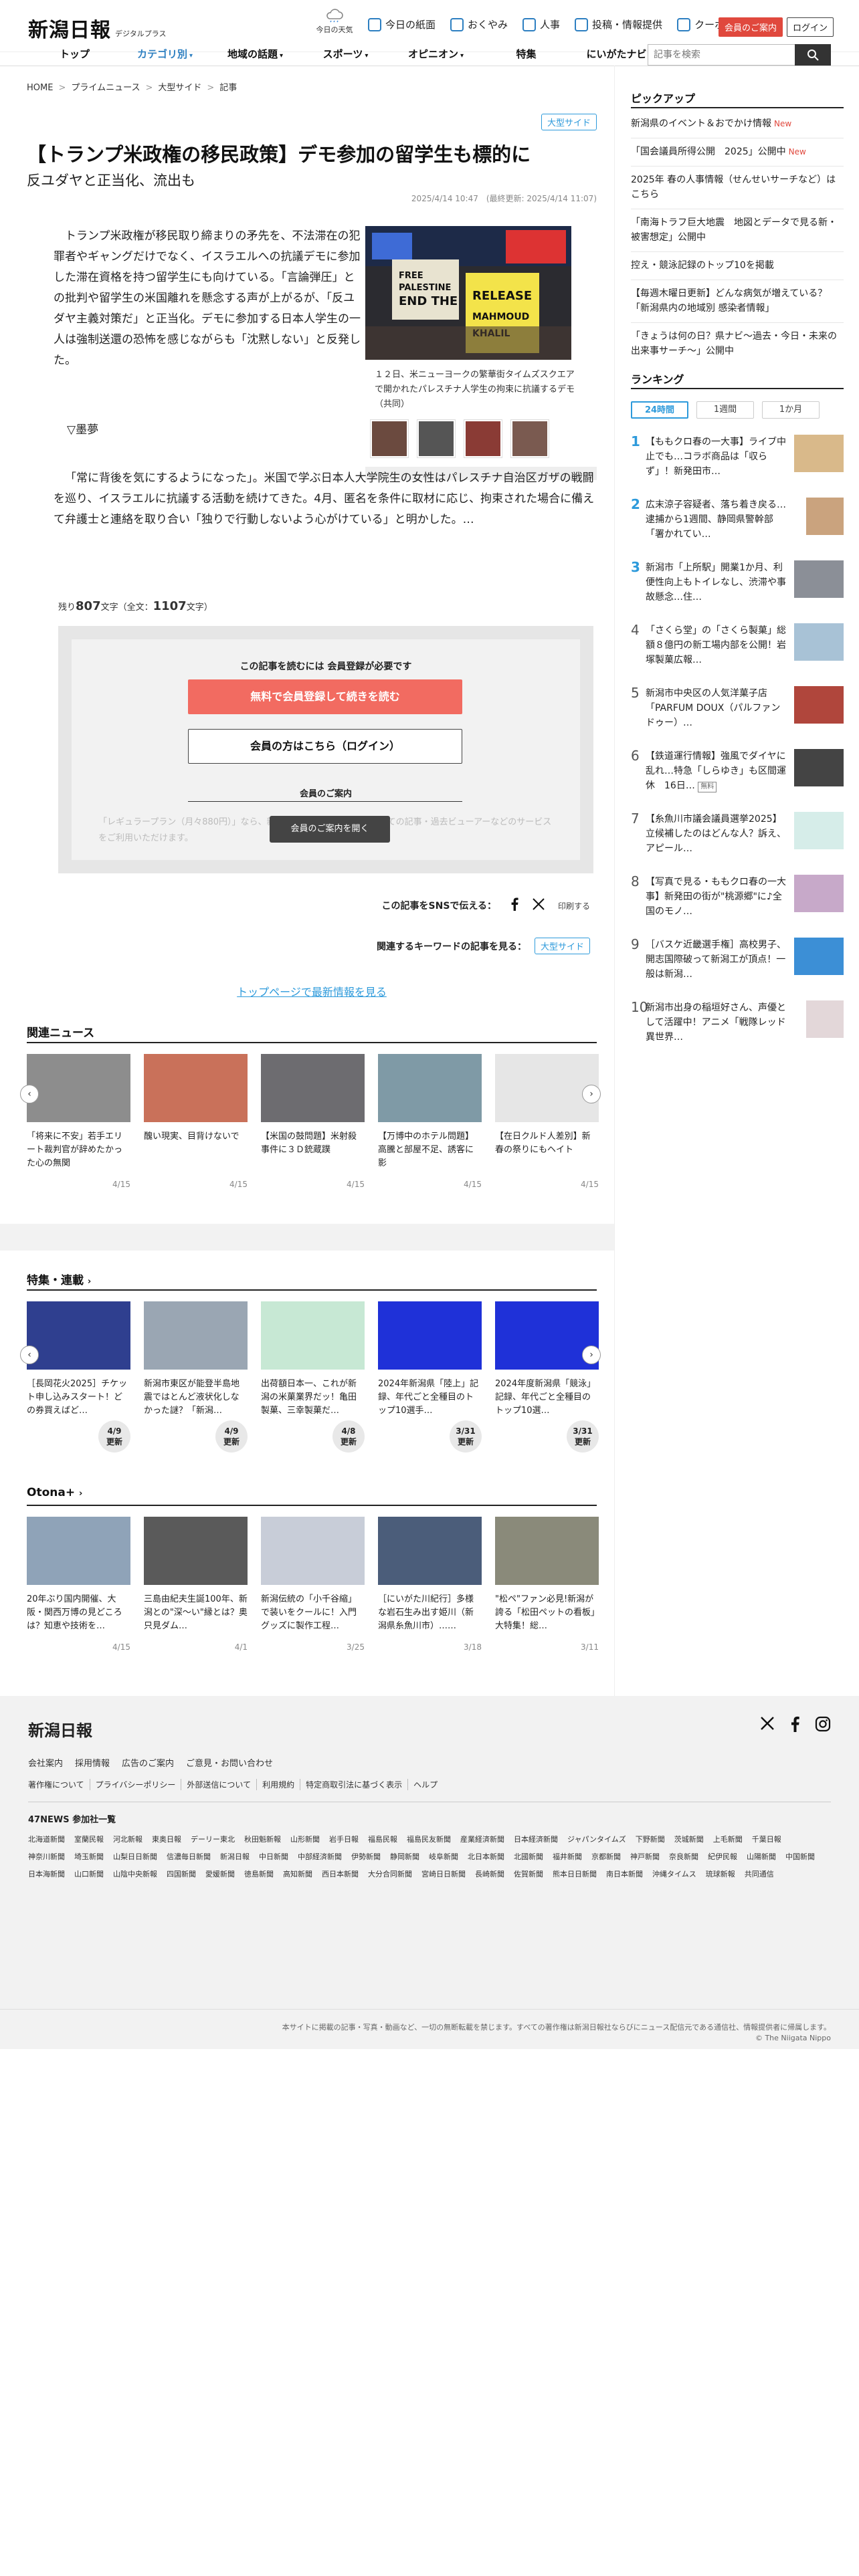 The height and width of the screenshot is (2576, 859). Describe the element at coordinates (135, 1857) in the screenshot. I see `partner-paper-link: 山梨日日新聞` at that location.